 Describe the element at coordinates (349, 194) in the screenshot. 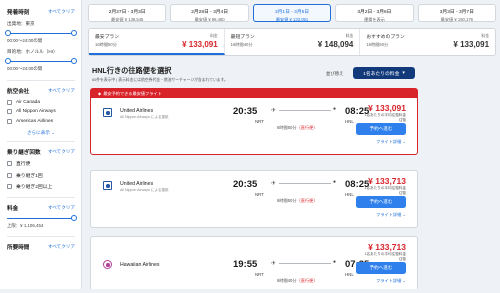

I see `arrival-airport: HNL` at that location.